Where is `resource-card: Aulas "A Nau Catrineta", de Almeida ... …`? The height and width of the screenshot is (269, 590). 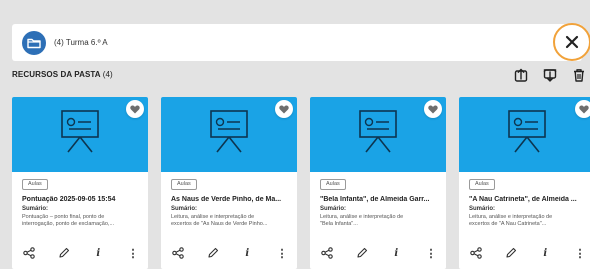 resource-card: Aulas "A Nau Catrineta", de Almeida ... … is located at coordinates (524, 183).